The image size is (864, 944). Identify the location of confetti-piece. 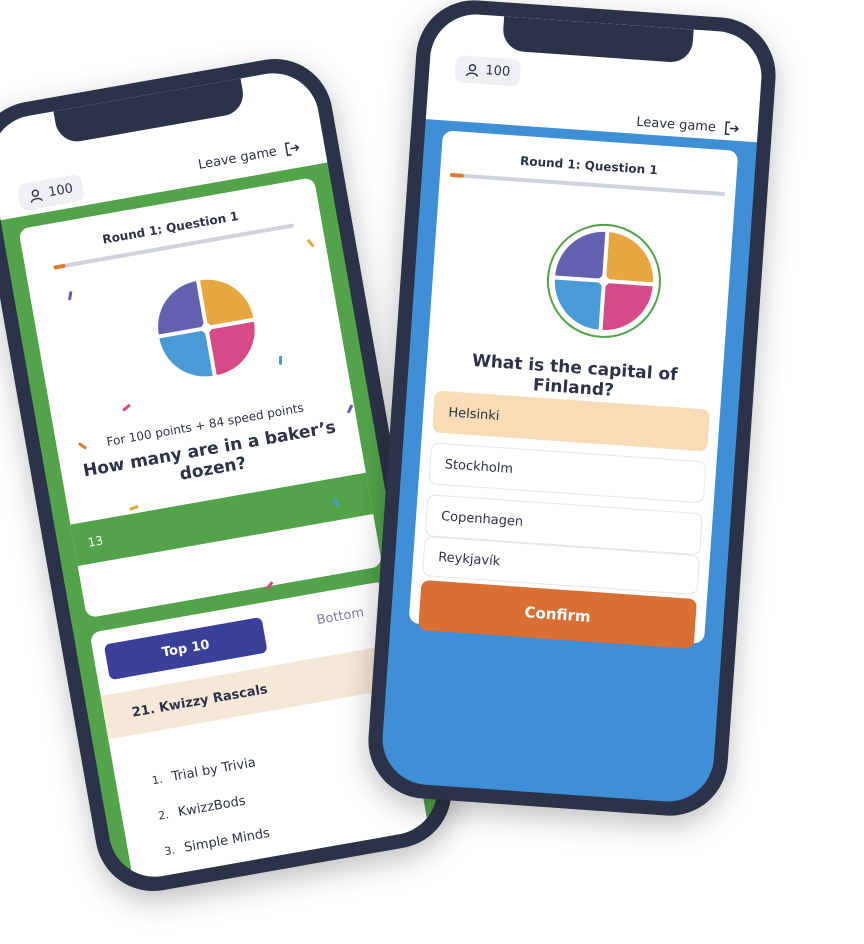
(281, 360).